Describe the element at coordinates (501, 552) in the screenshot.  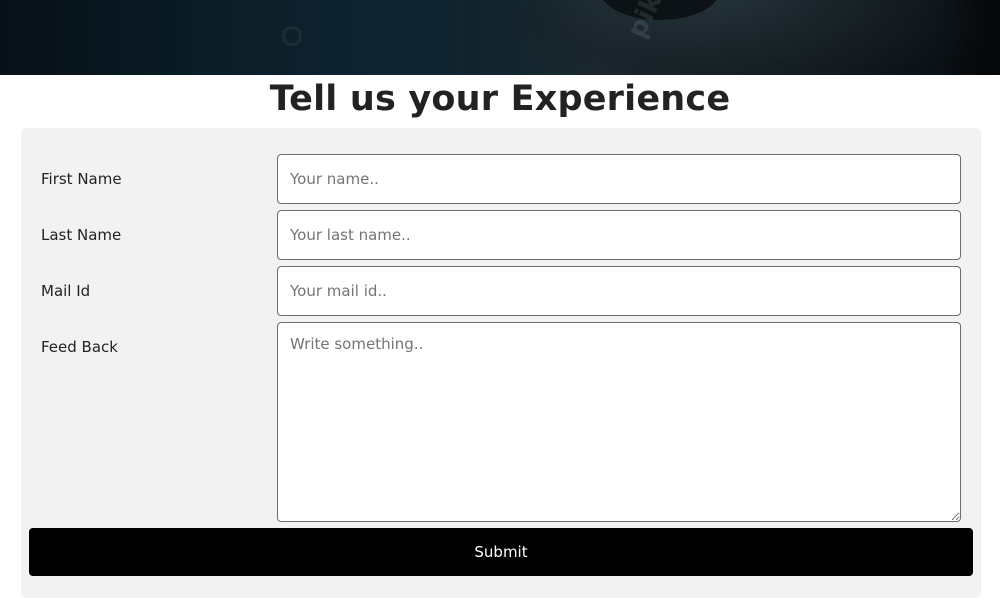
I see `submit-button: Submit` at that location.